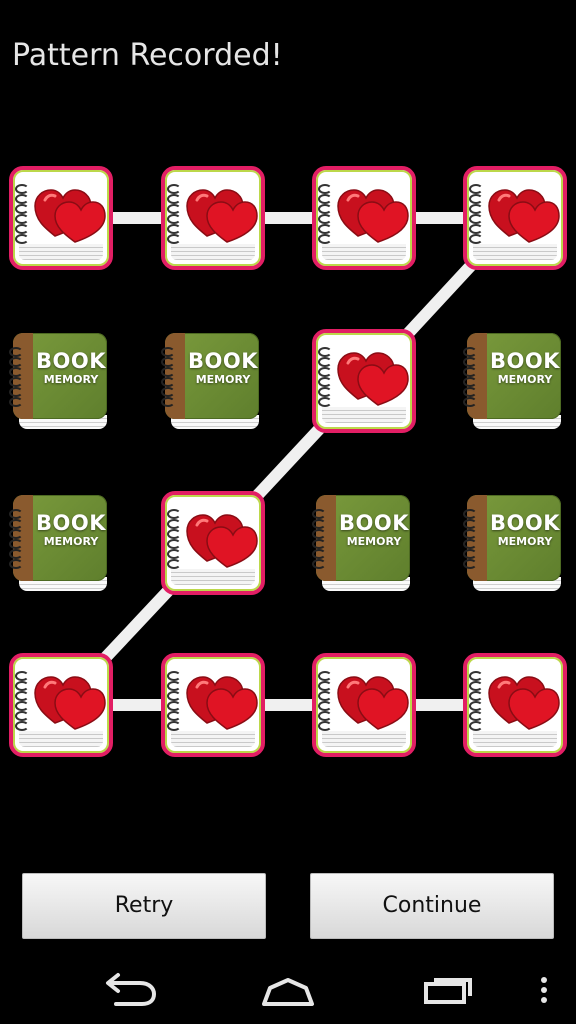 The width and height of the screenshot is (576, 1024). I want to click on retry-button: Retry, so click(144, 906).